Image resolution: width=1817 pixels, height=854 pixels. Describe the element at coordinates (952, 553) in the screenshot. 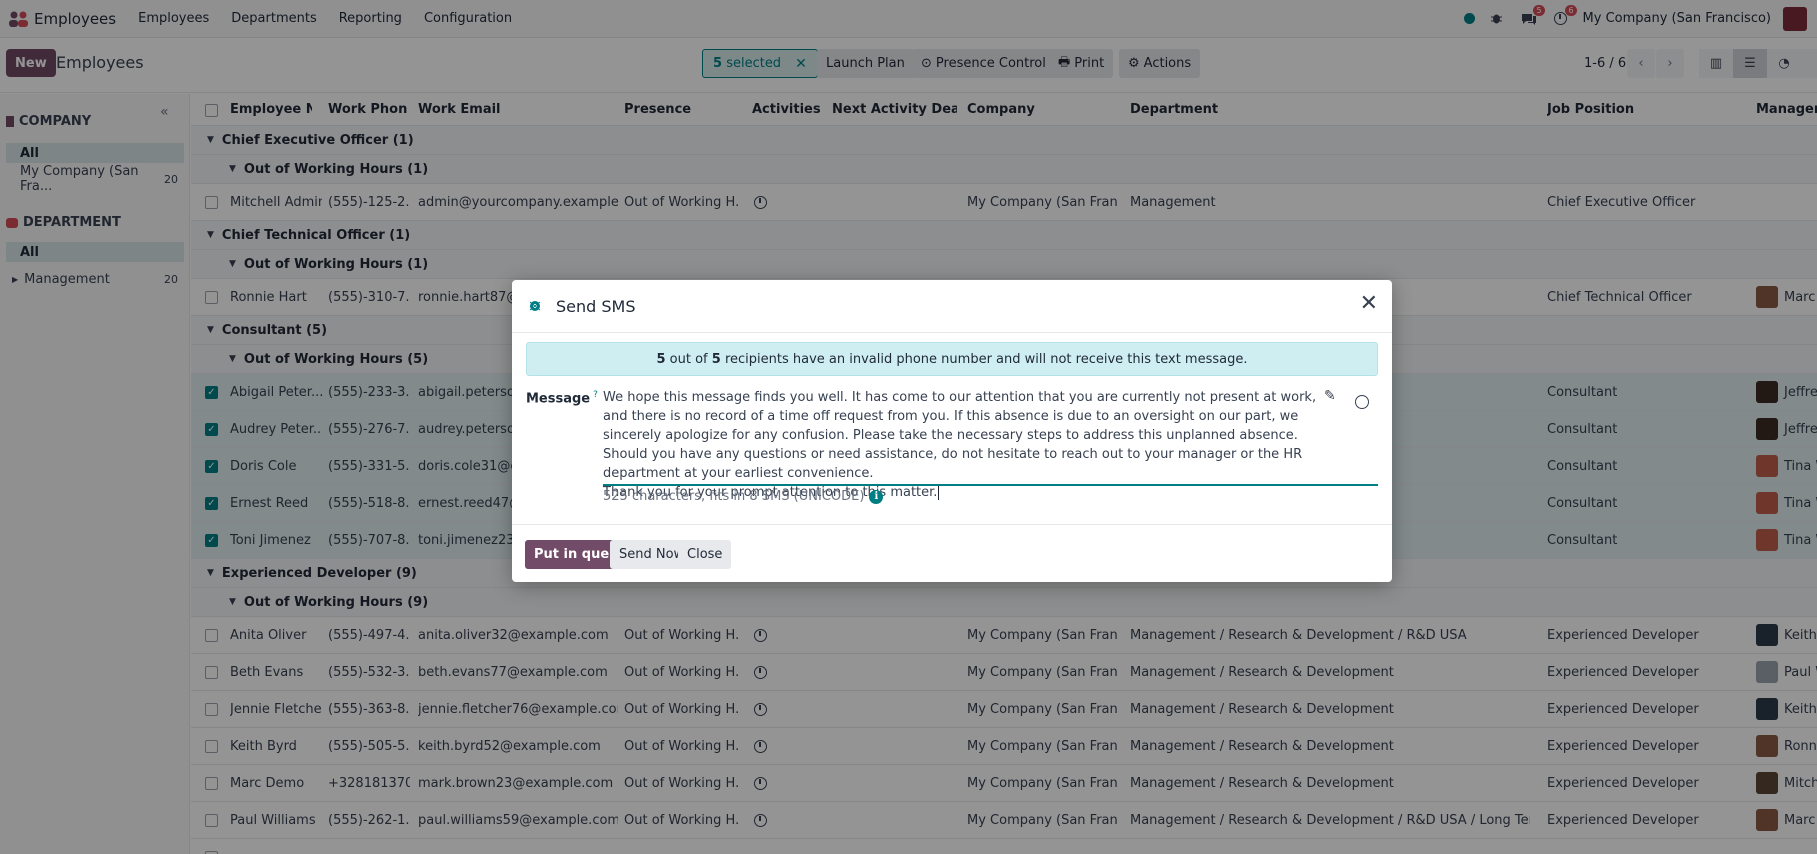

I see `dialog-footer: Put in queue Send Now Close` at that location.